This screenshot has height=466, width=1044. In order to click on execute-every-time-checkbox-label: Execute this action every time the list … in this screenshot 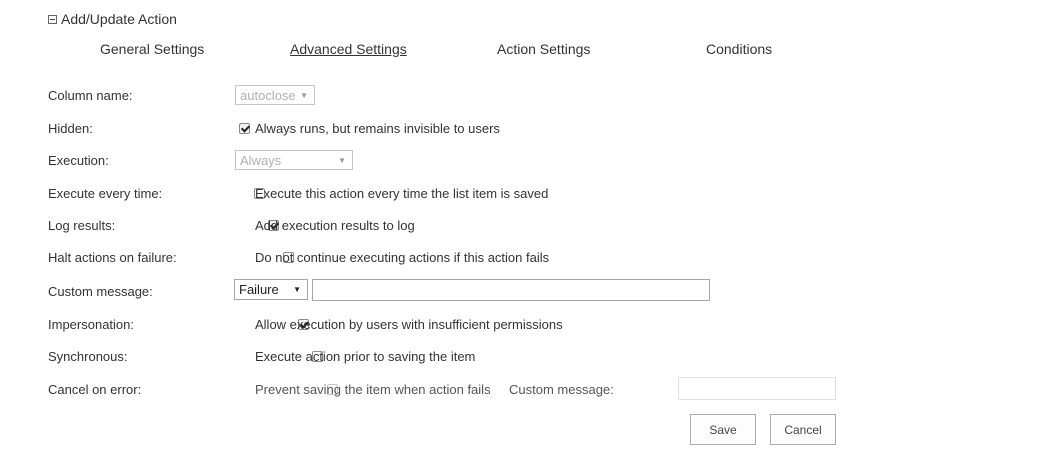, I will do `click(402, 193)`.